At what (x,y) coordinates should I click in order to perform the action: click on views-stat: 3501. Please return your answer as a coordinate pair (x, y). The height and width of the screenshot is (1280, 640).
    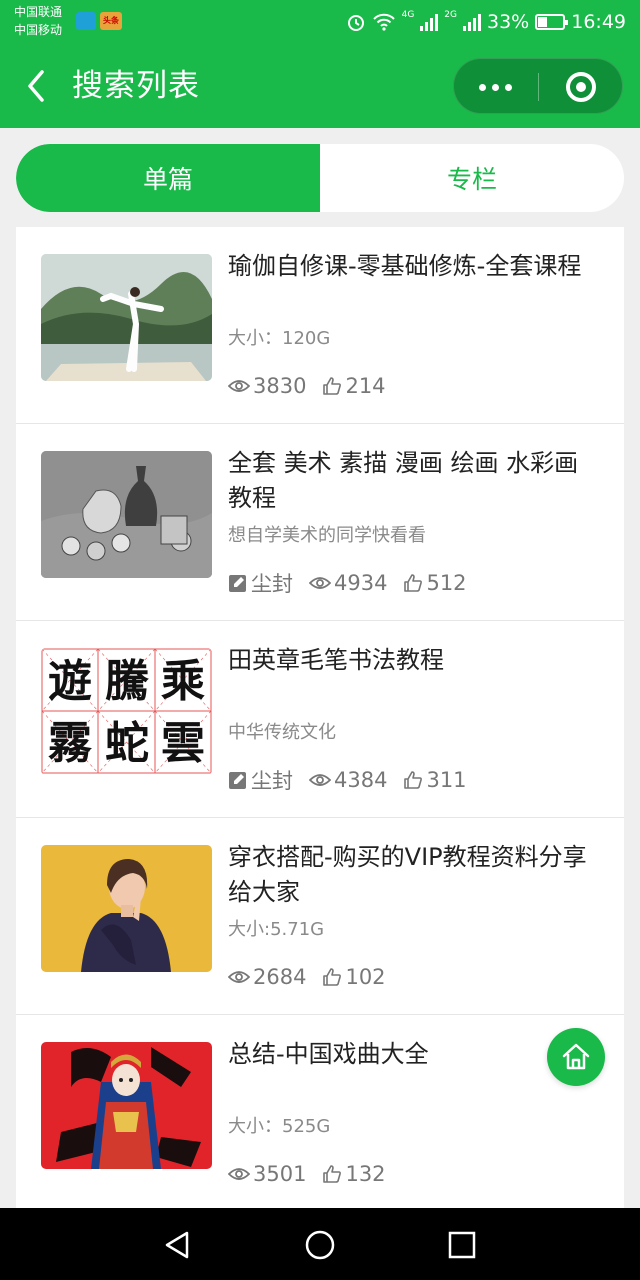
    Looking at the image, I should click on (267, 1174).